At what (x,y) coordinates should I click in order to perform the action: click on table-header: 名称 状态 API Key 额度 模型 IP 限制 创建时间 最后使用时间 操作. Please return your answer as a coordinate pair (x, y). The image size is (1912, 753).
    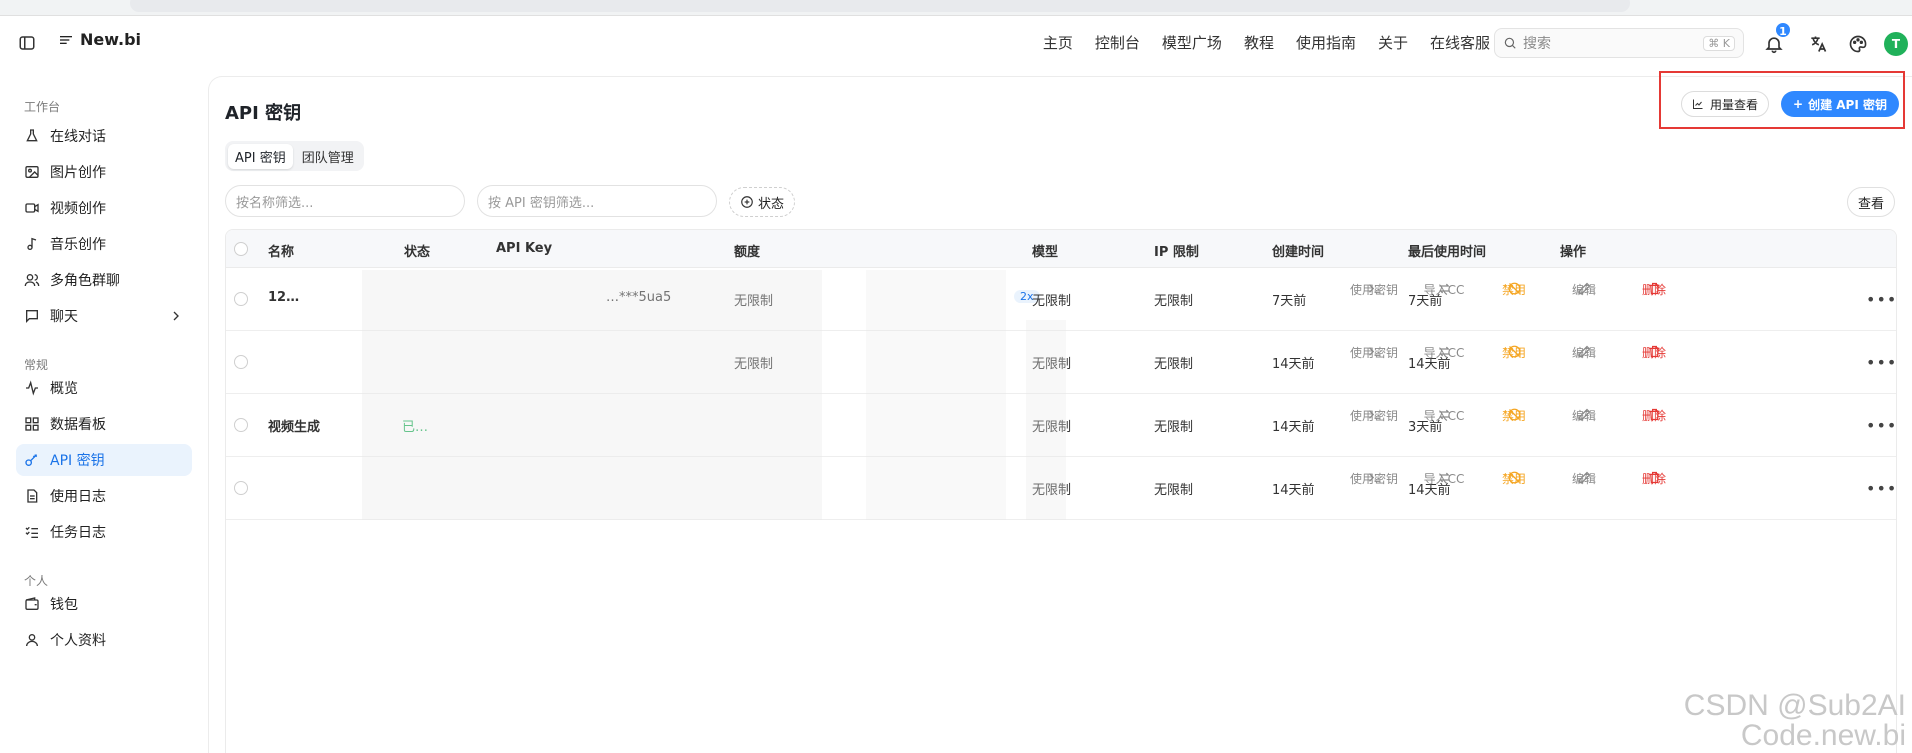
    Looking at the image, I should click on (1061, 249).